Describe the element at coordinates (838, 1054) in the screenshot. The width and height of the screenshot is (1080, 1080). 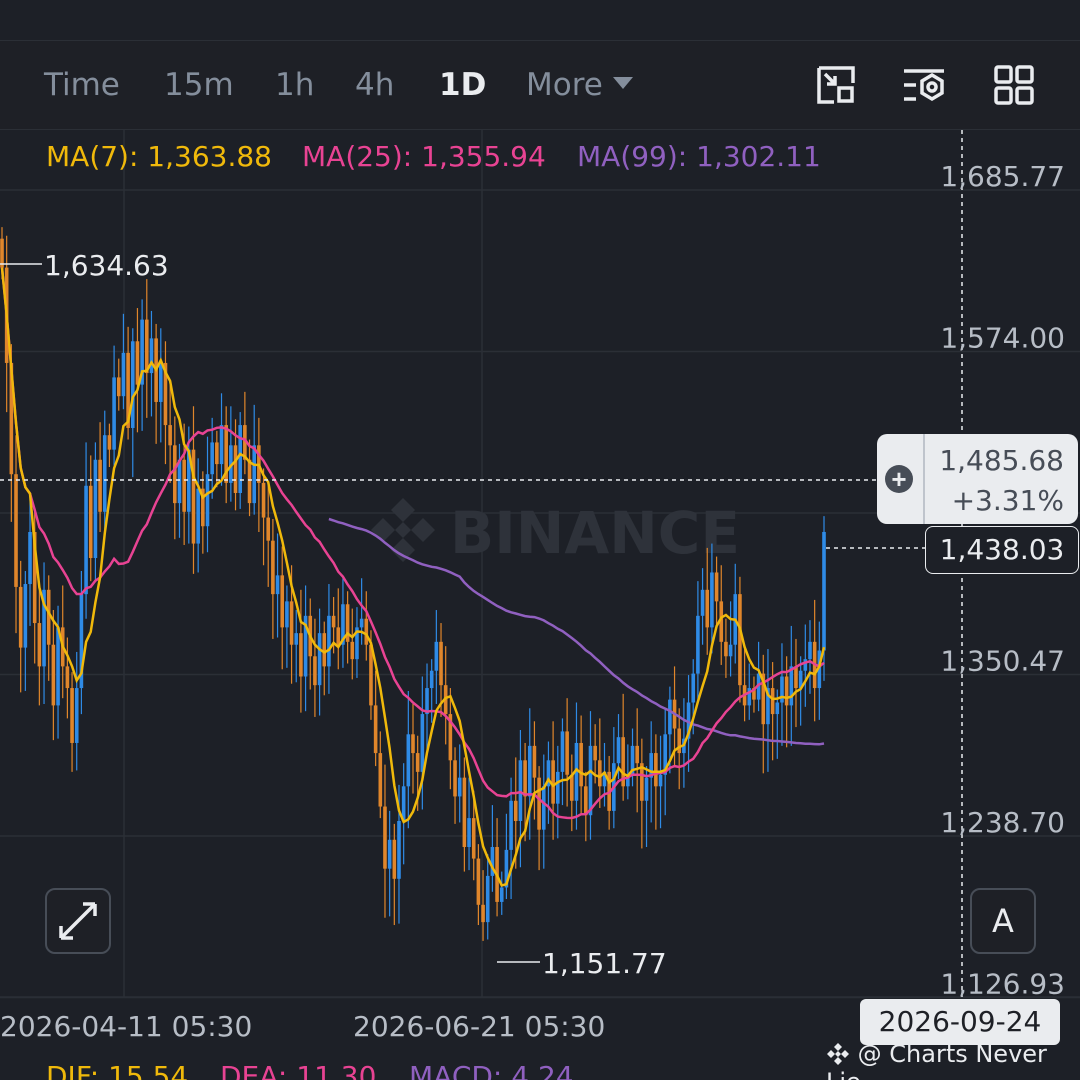
I see `binance-logo-icon` at that location.